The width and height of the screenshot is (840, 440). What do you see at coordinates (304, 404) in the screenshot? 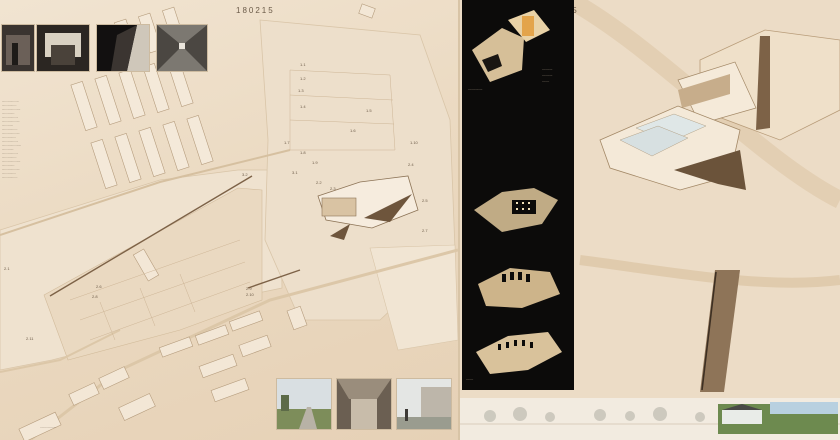
I see `photo-exterior-path` at bounding box center [304, 404].